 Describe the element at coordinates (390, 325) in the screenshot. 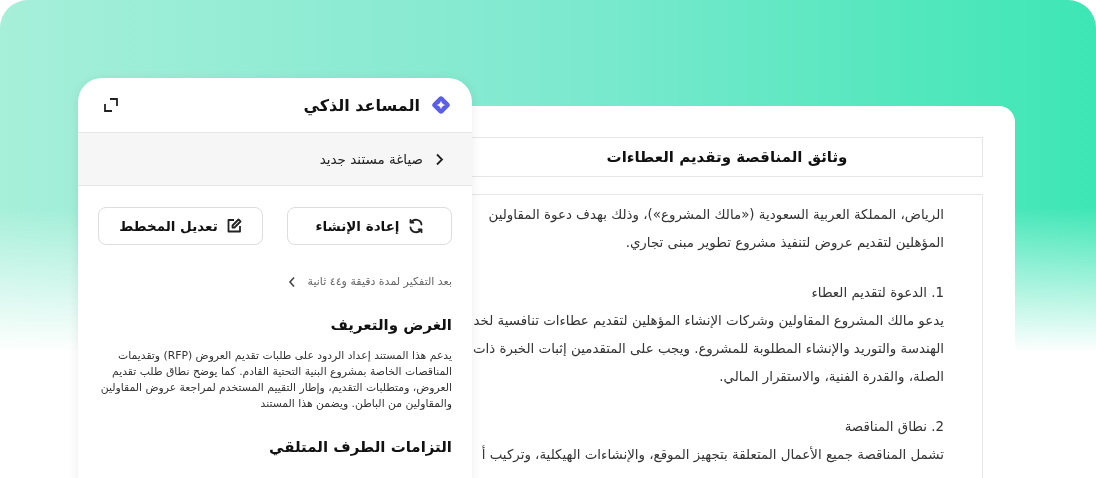

I see `section-heading: الغرض والتعريف` at that location.